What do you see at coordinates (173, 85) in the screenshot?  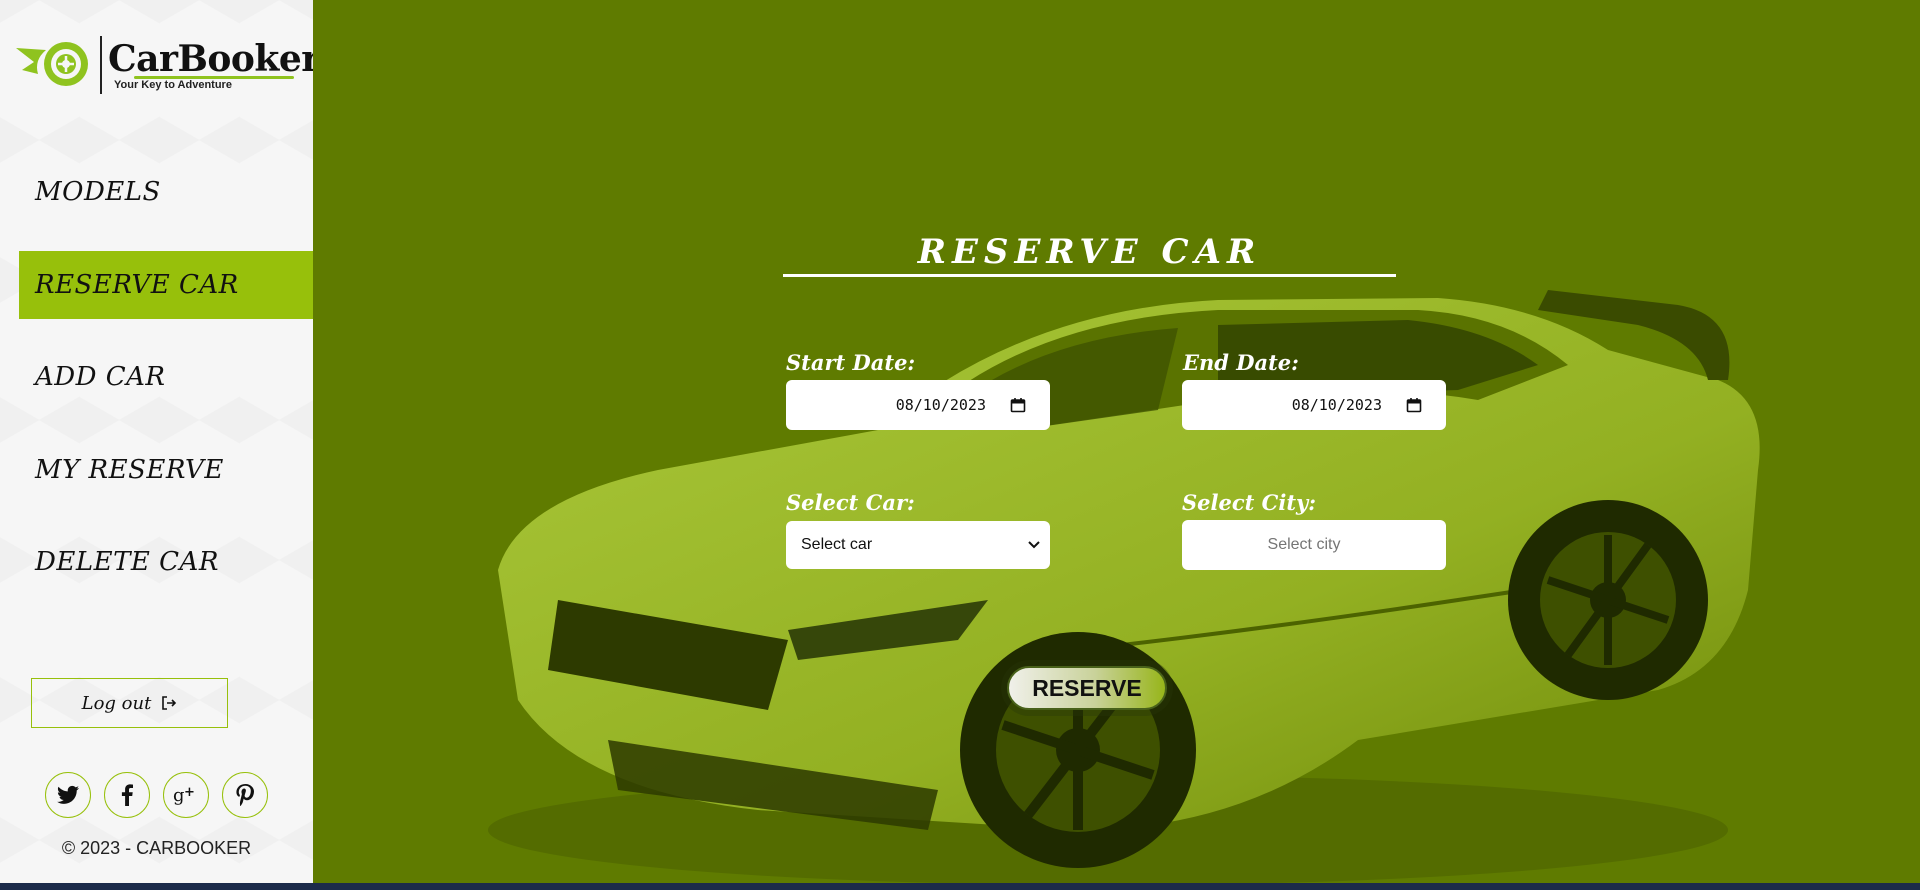 I see `brand-tagline: Your Key to Adventure` at bounding box center [173, 85].